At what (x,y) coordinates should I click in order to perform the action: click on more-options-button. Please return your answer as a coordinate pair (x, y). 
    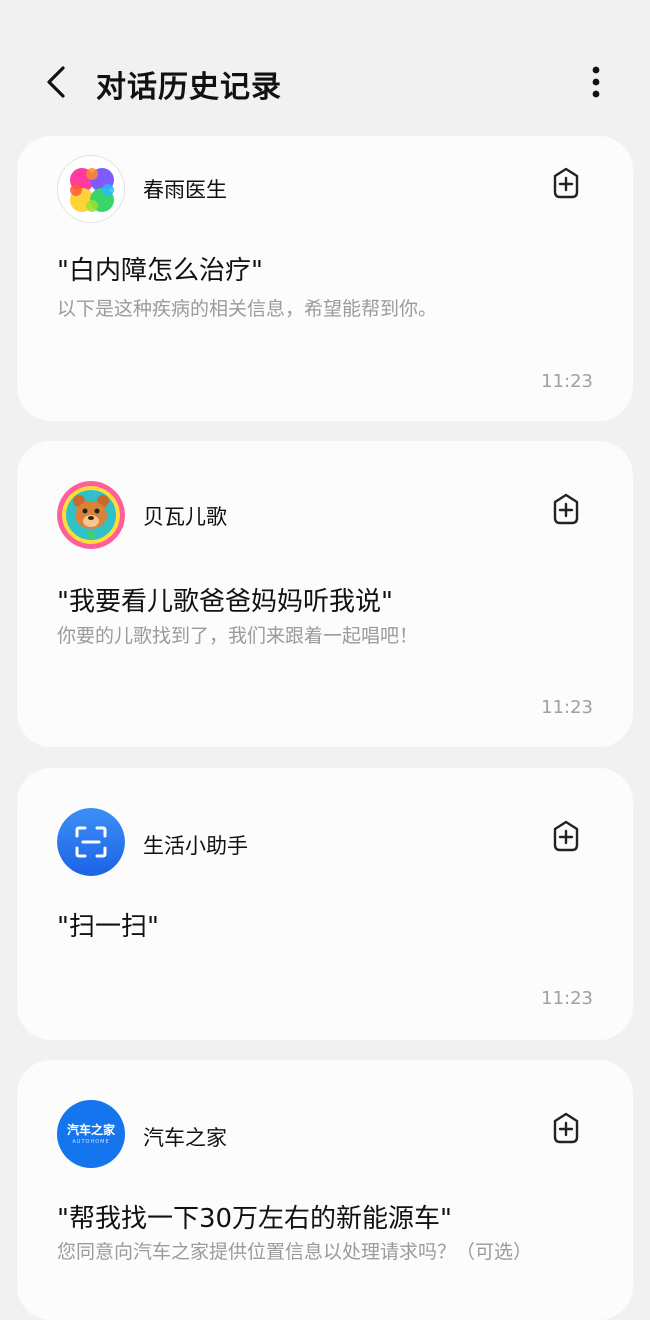
    Looking at the image, I should click on (596, 82).